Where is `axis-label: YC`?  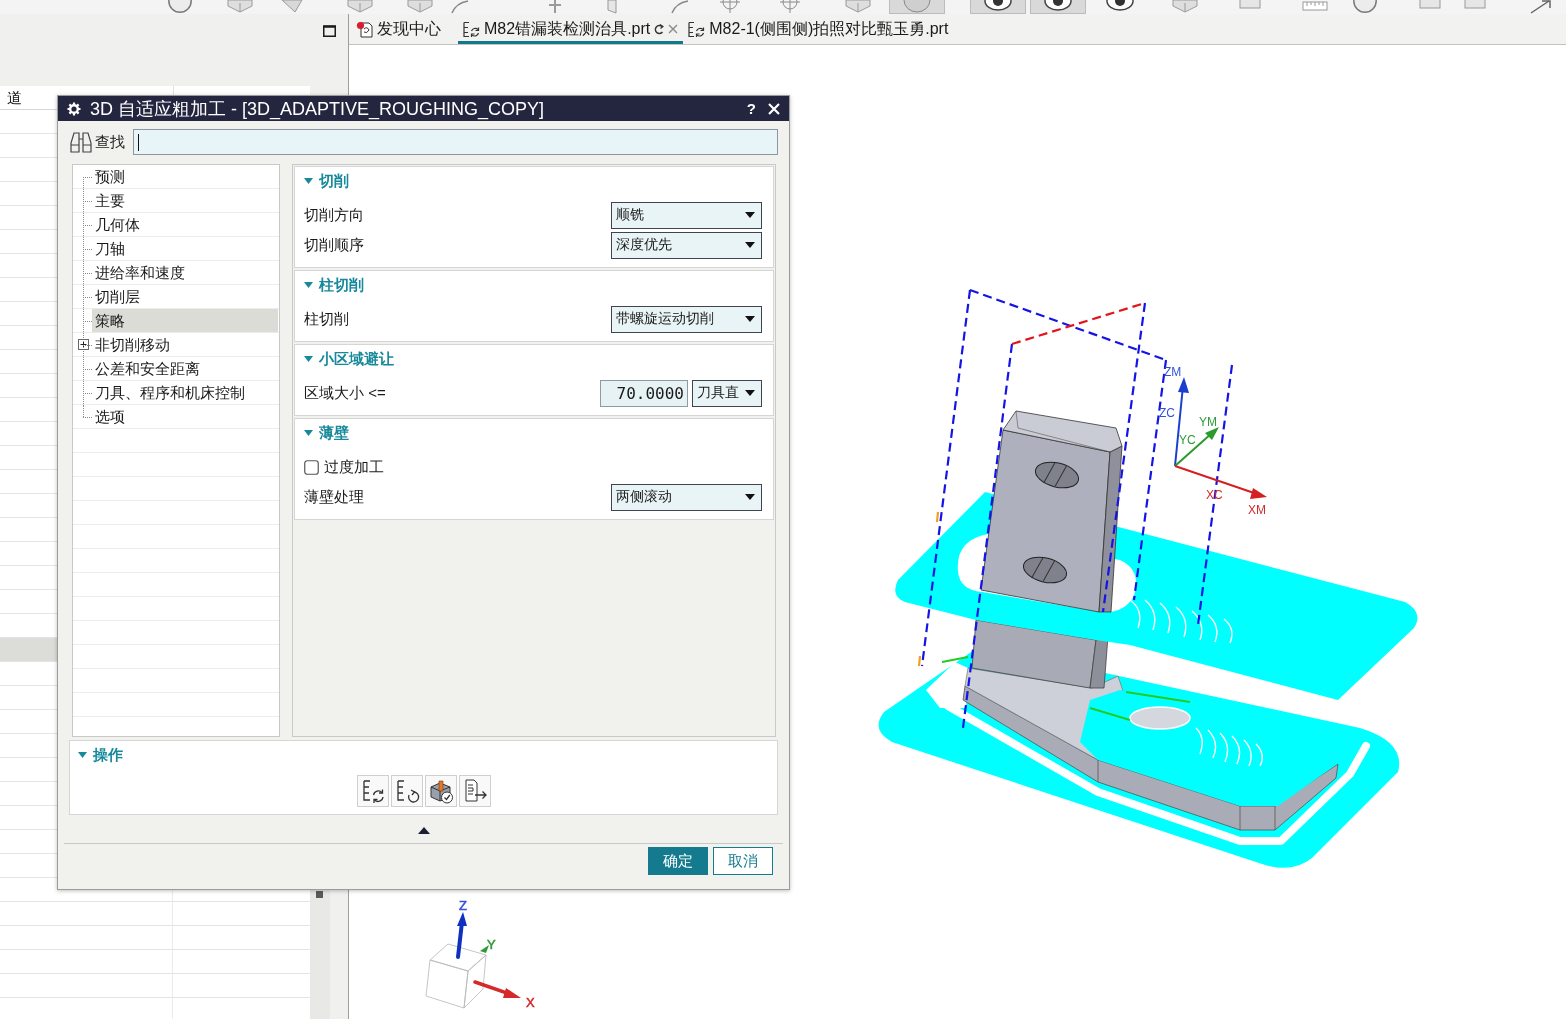 axis-label: YC is located at coordinates (1187, 440).